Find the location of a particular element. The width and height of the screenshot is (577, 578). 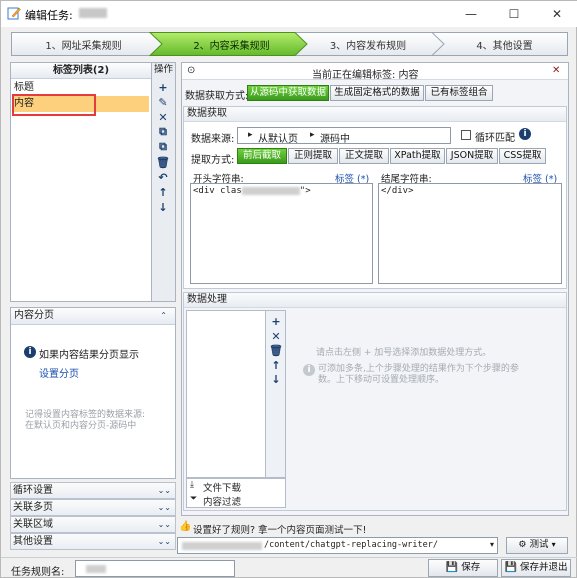

undo-icon: ↶ is located at coordinates (163, 177).